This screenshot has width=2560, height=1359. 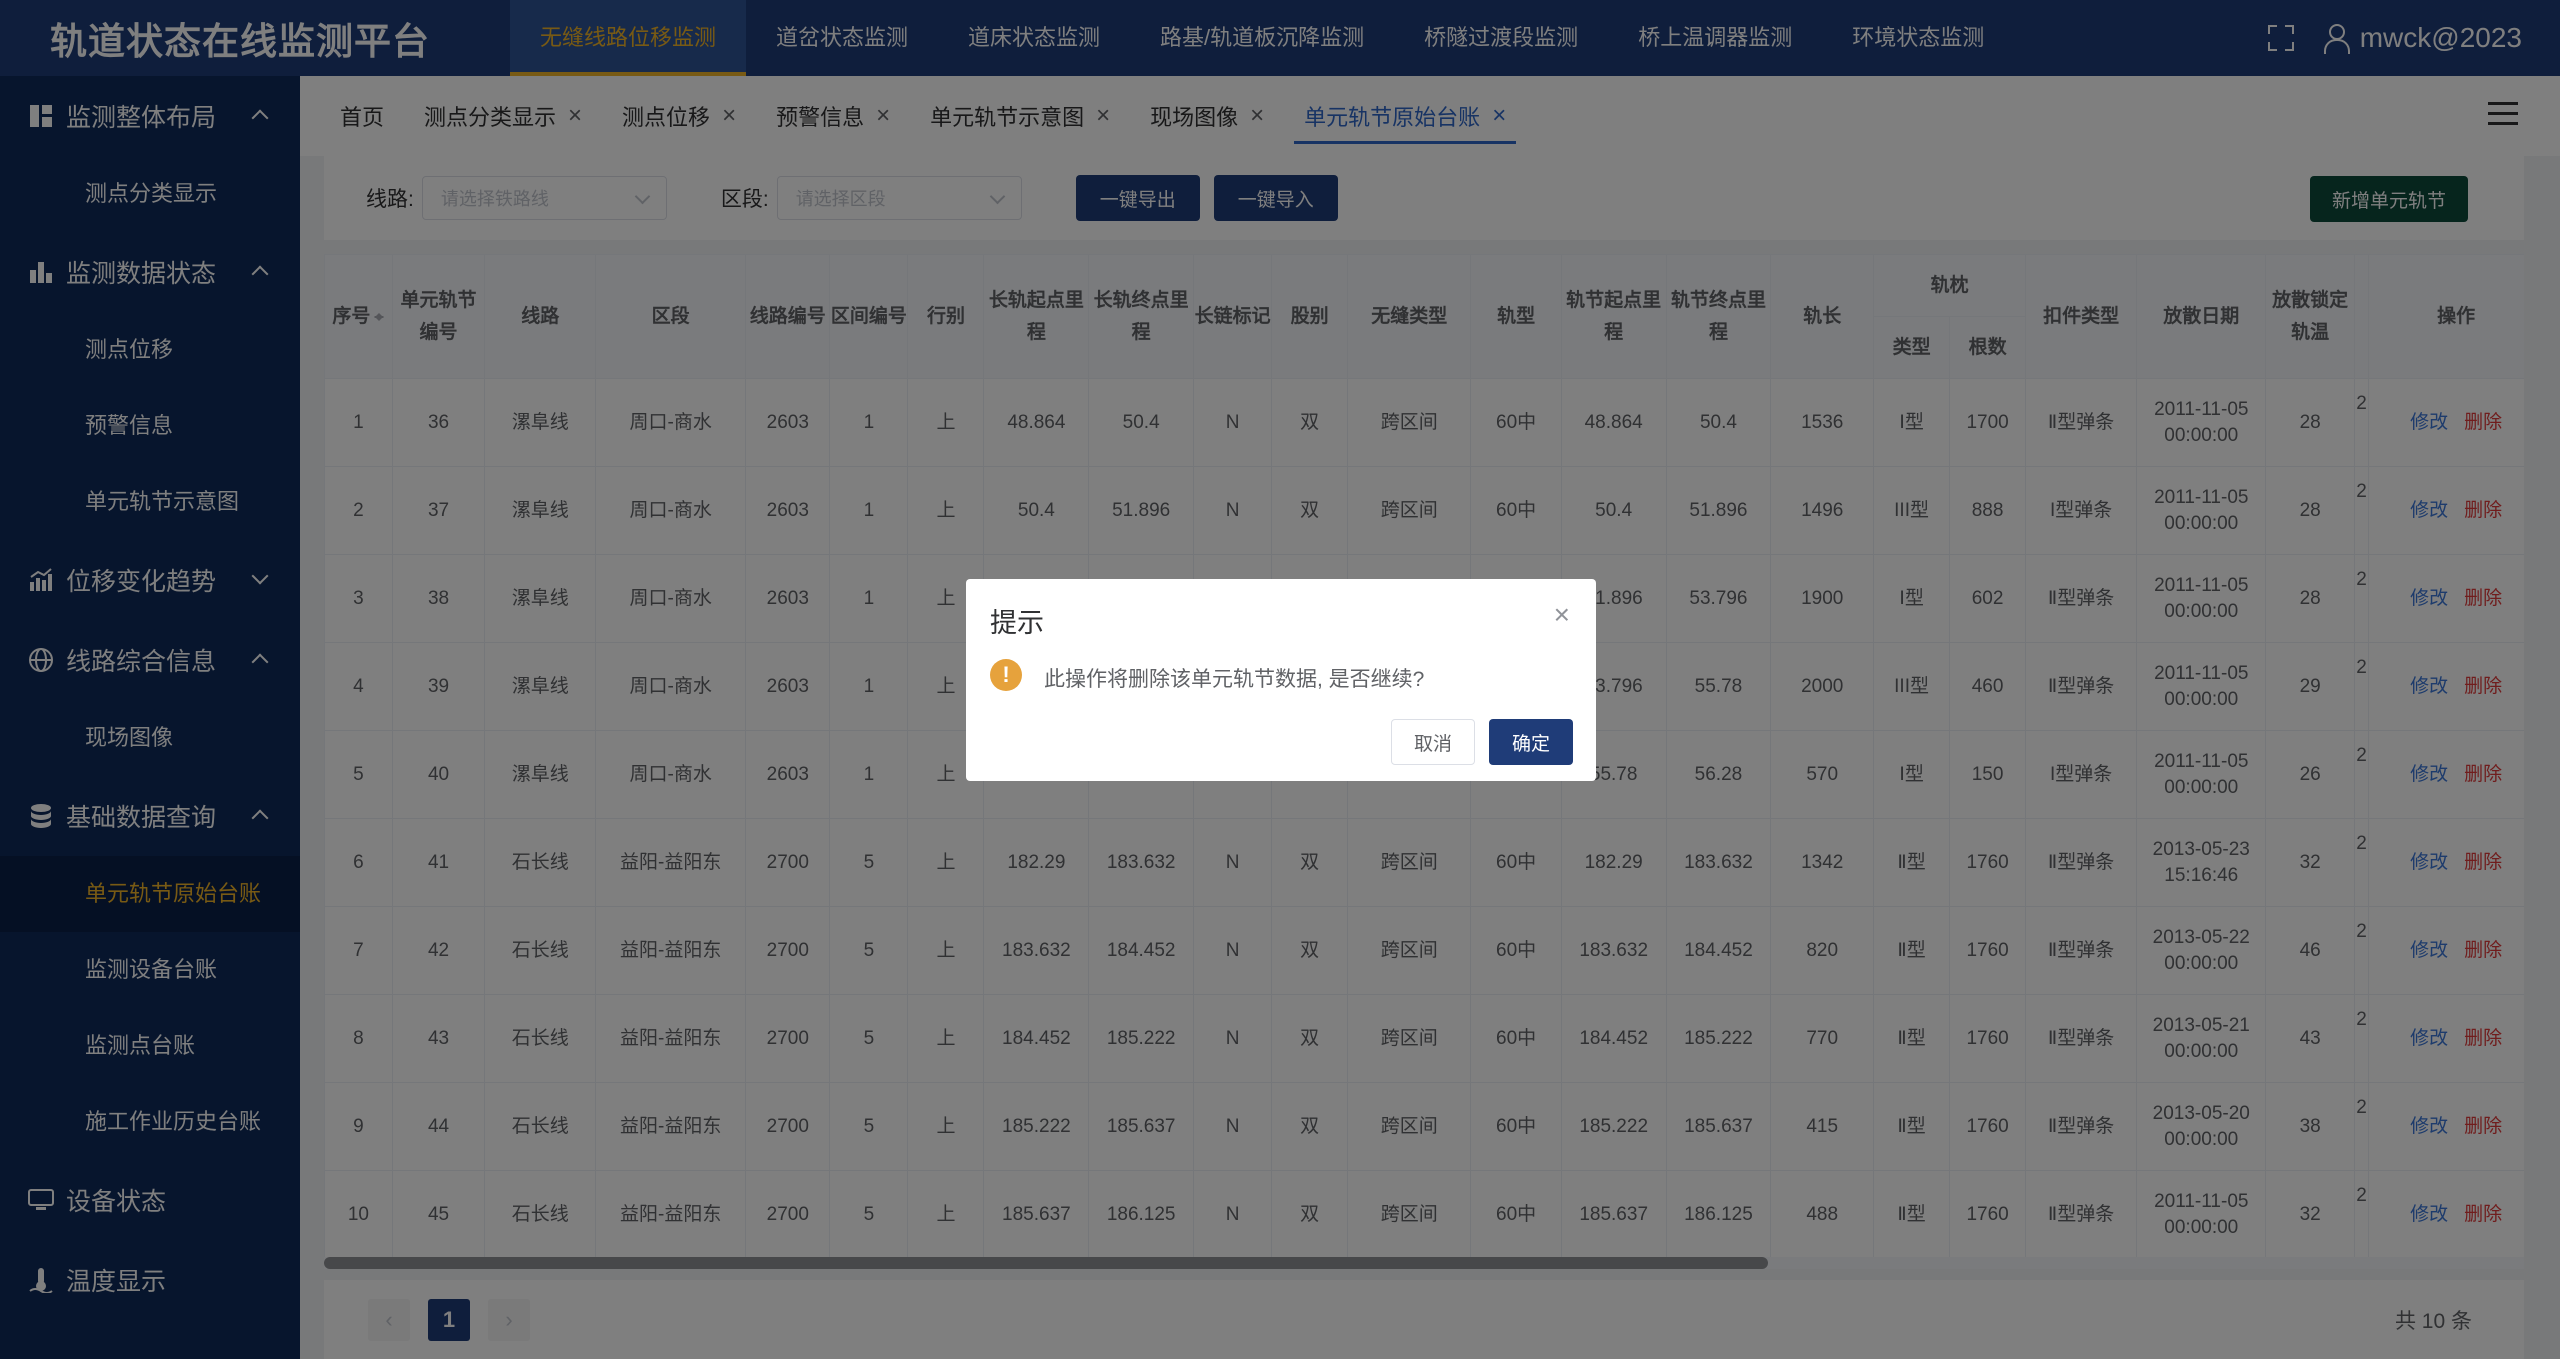 What do you see at coordinates (1562, 615) in the screenshot?
I see `close-icon: ×` at bounding box center [1562, 615].